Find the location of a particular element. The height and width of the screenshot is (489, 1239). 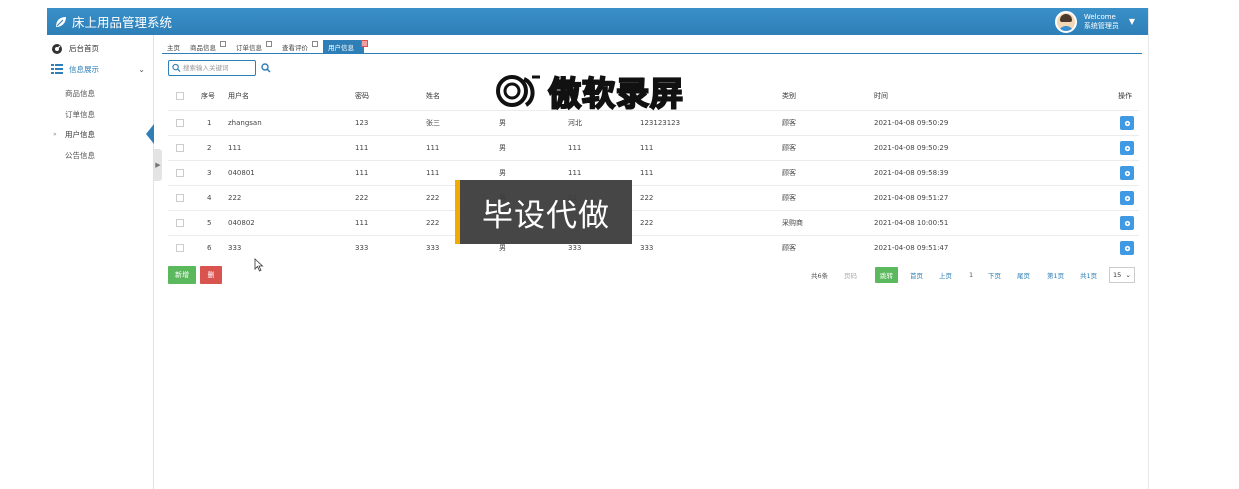

cell-index: 1 is located at coordinates (209, 123).